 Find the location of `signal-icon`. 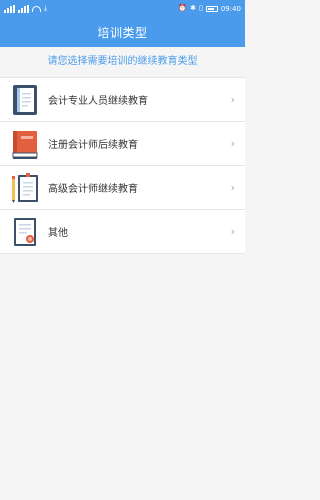

signal-icon is located at coordinates (9, 8).